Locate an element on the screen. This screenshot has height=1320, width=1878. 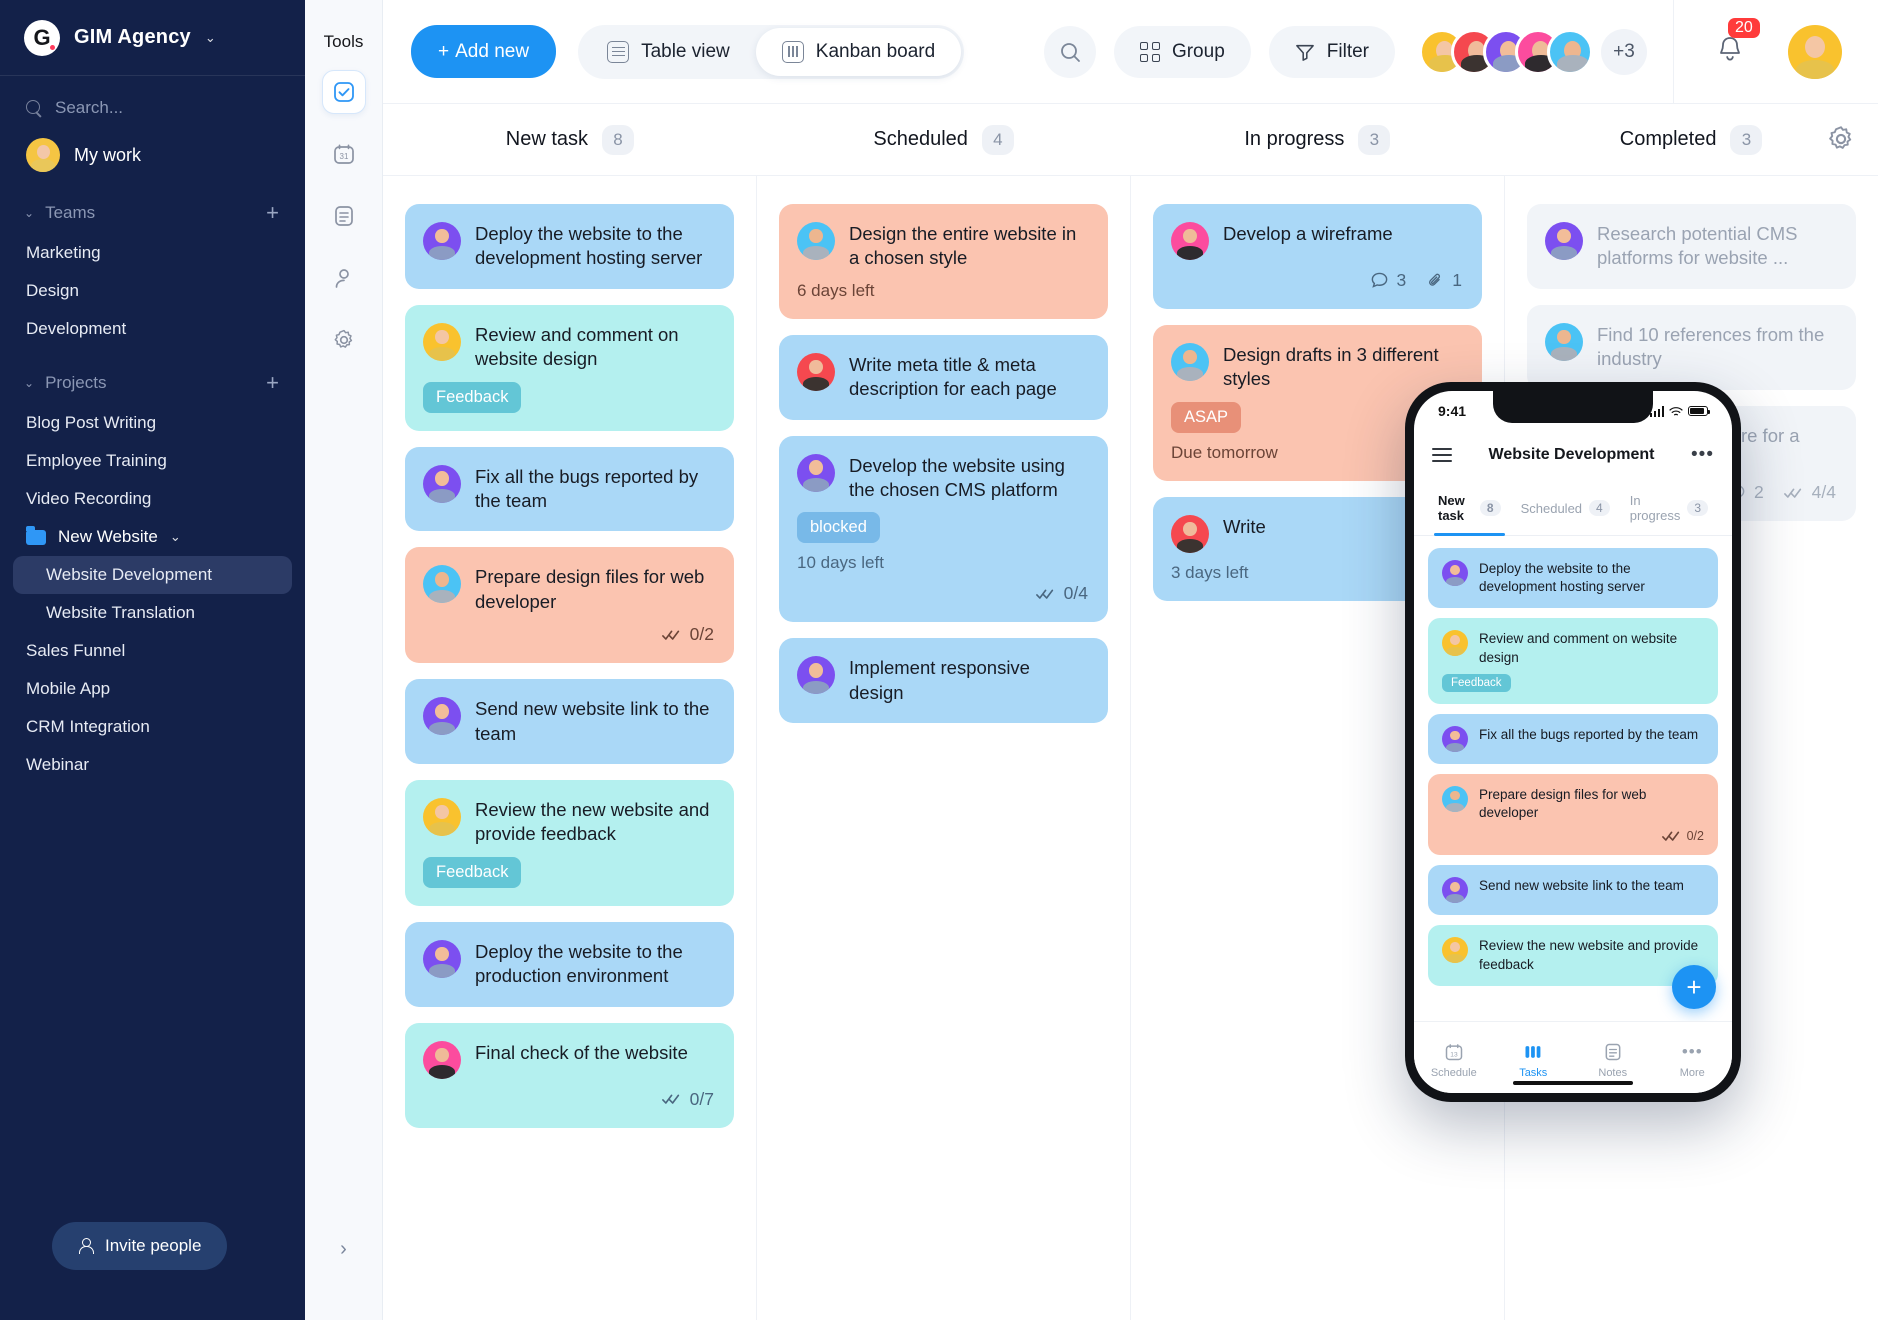
avatar is located at coordinates (1570, 51).